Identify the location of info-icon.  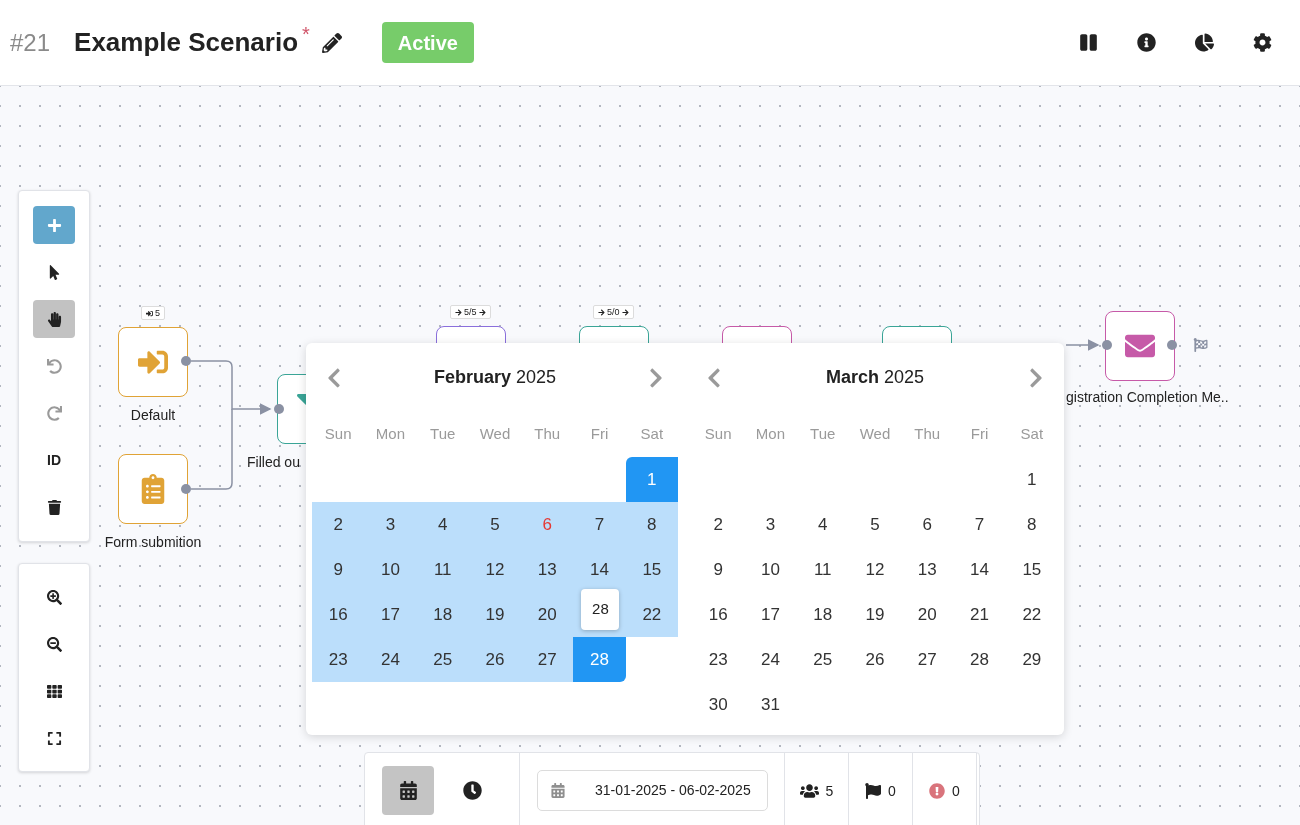
(1146, 42).